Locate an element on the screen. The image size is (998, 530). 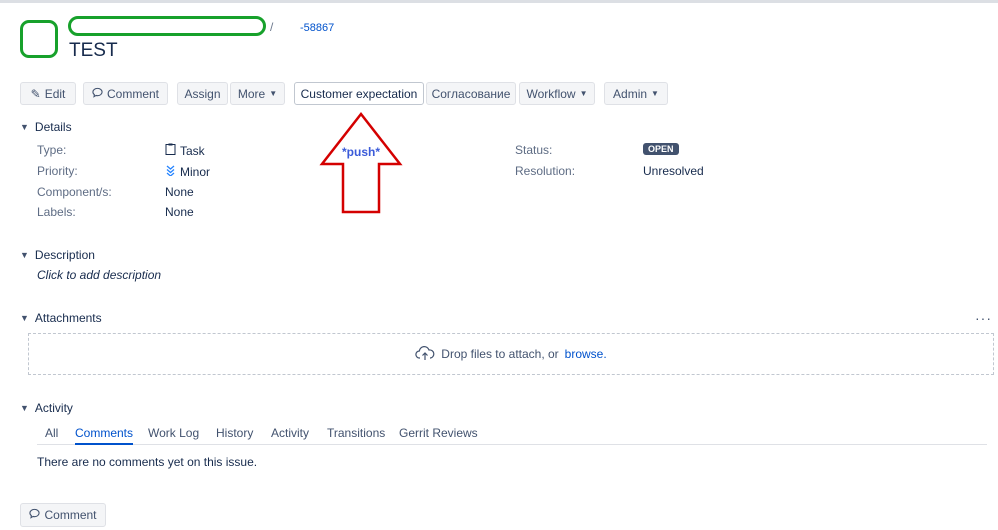
workflow-dropdown: Workflow ▼ is located at coordinates (557, 93).